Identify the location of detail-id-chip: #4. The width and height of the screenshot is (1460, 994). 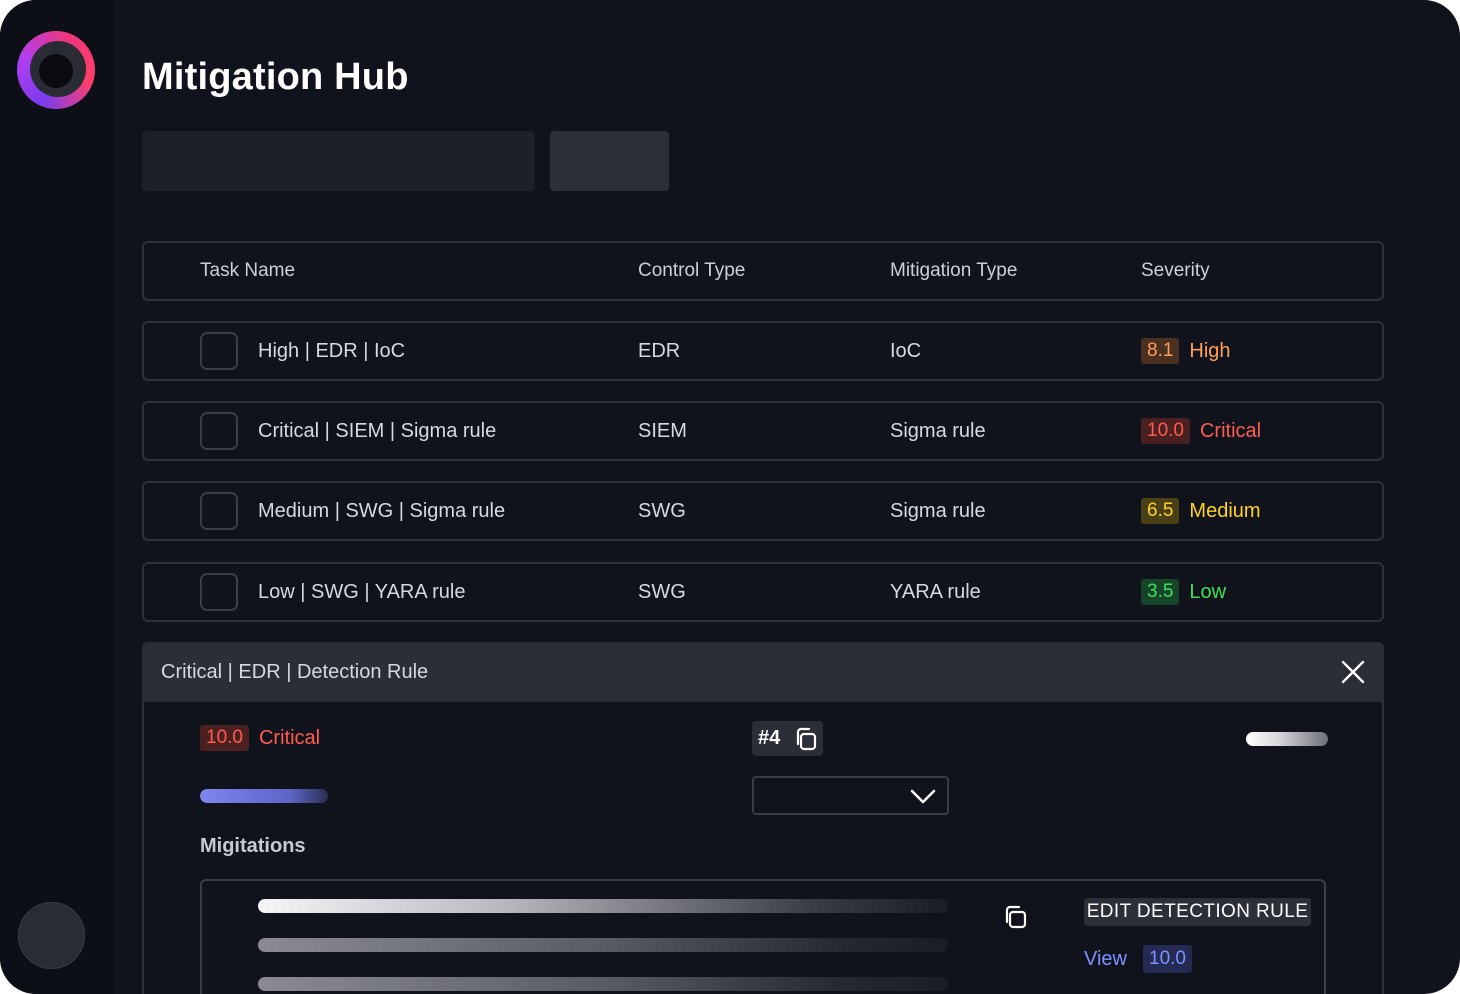
(787, 738).